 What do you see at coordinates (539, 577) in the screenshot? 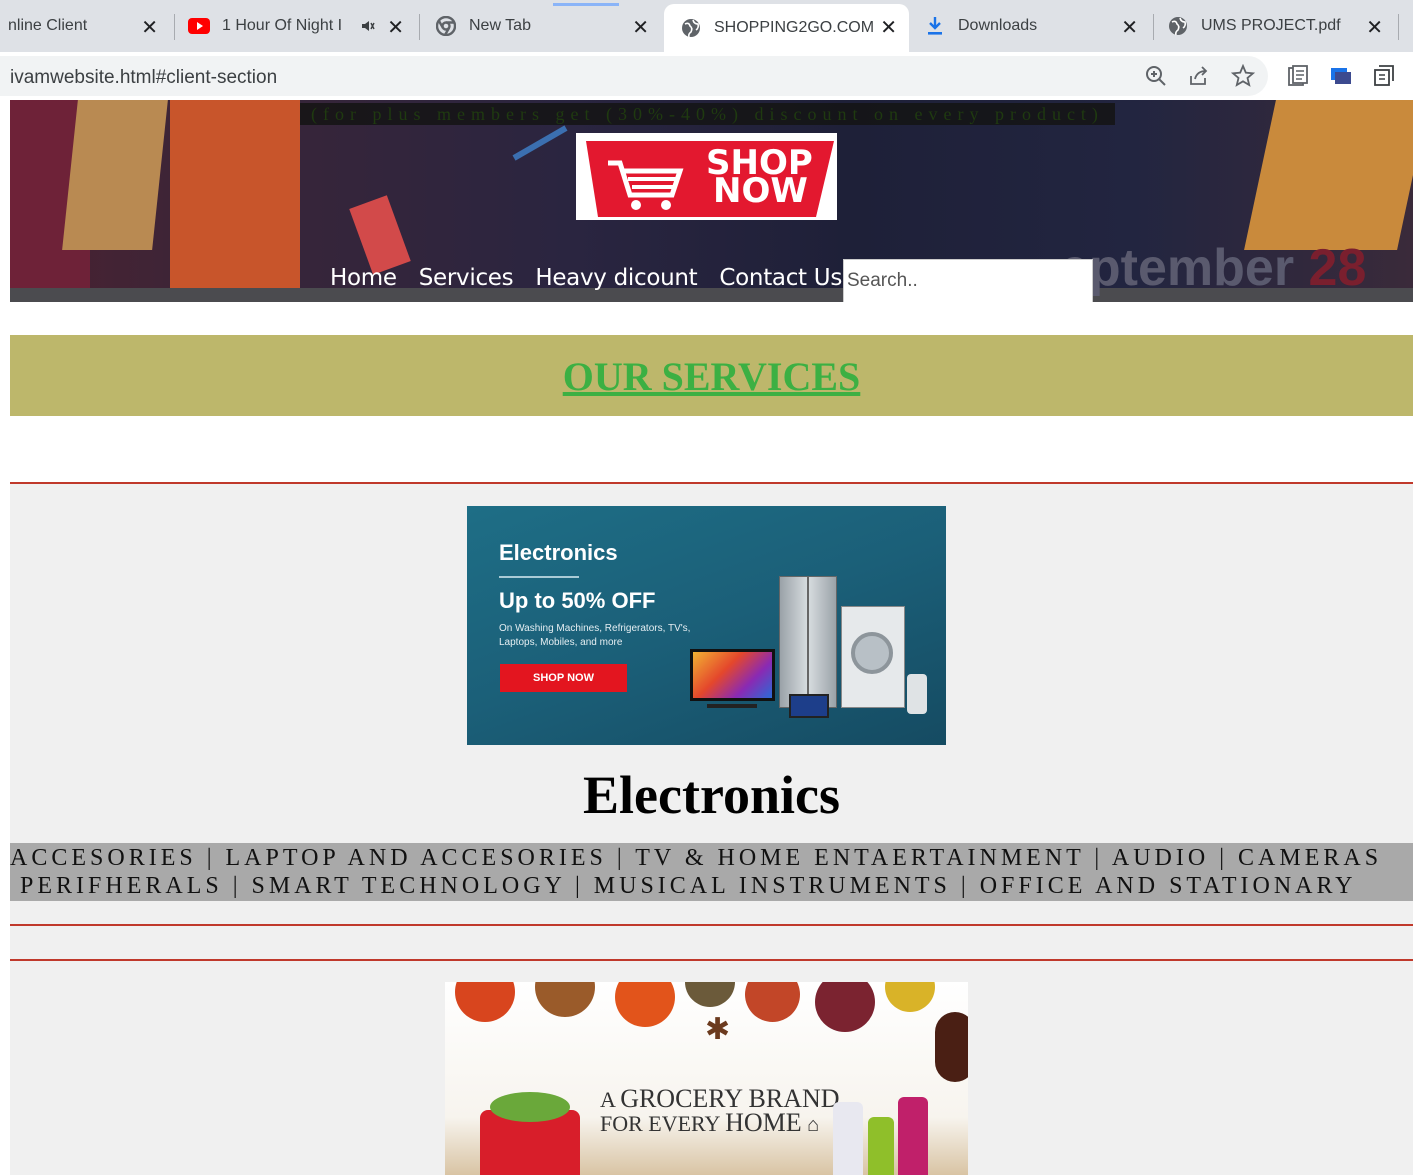
I see `banner-rule` at bounding box center [539, 577].